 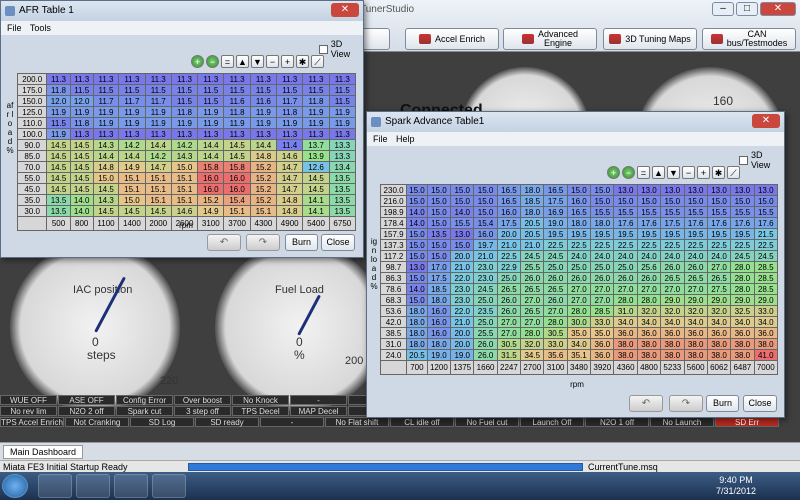 I want to click on set-equal-button: =, so click(x=227, y=61).